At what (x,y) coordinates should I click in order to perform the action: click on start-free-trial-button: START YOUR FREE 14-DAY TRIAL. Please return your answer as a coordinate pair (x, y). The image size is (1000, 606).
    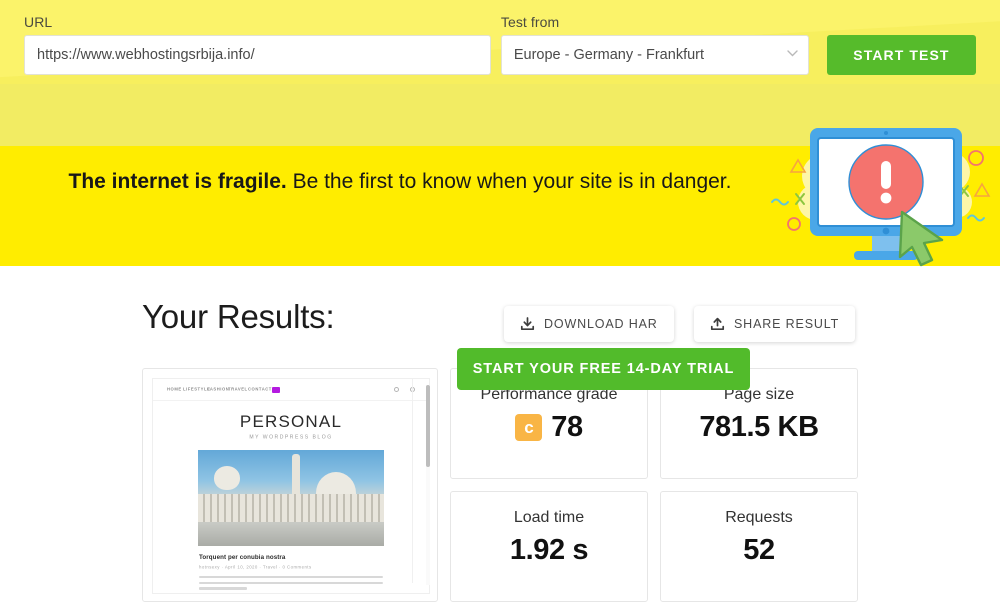
    Looking at the image, I should click on (603, 369).